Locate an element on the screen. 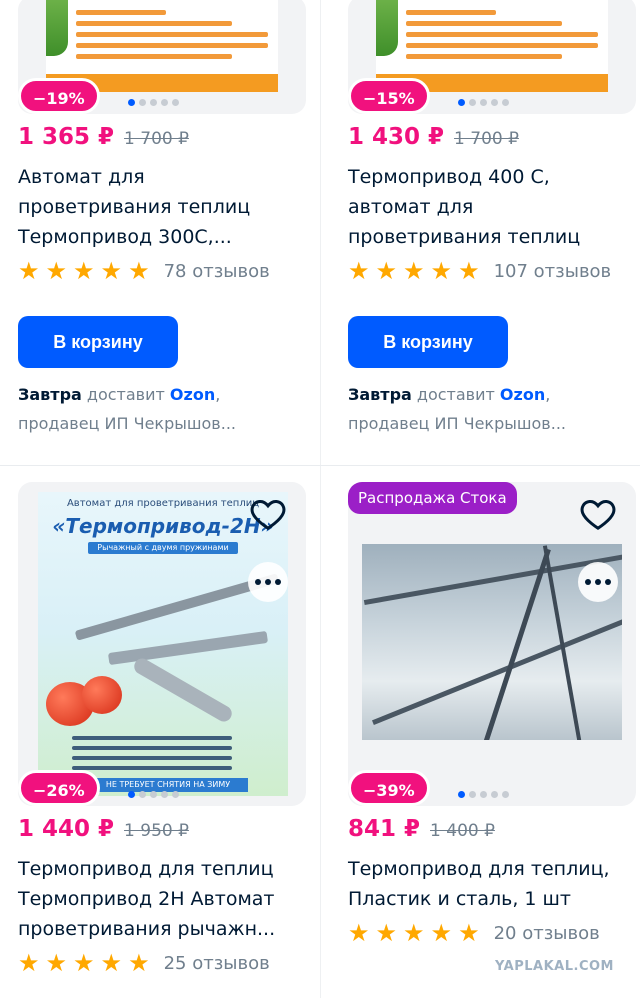 The height and width of the screenshot is (998, 640). discount-badge: −26% is located at coordinates (59, 788).